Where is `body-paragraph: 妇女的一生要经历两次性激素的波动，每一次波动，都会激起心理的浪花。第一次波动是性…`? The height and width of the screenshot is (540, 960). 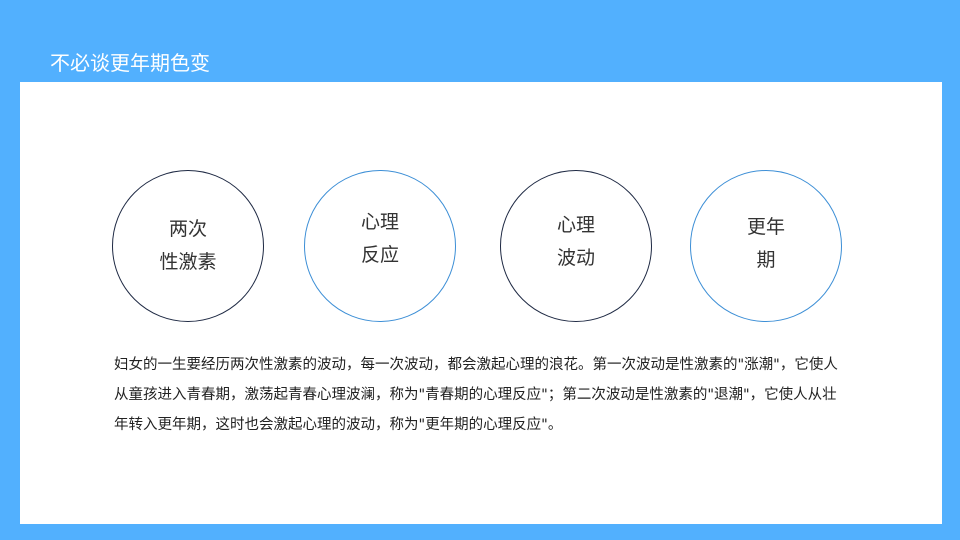 body-paragraph: 妇女的一生要经历两次性激素的波动，每一次波动，都会激起心理的浪花。第一次波动是性… is located at coordinates (476, 395).